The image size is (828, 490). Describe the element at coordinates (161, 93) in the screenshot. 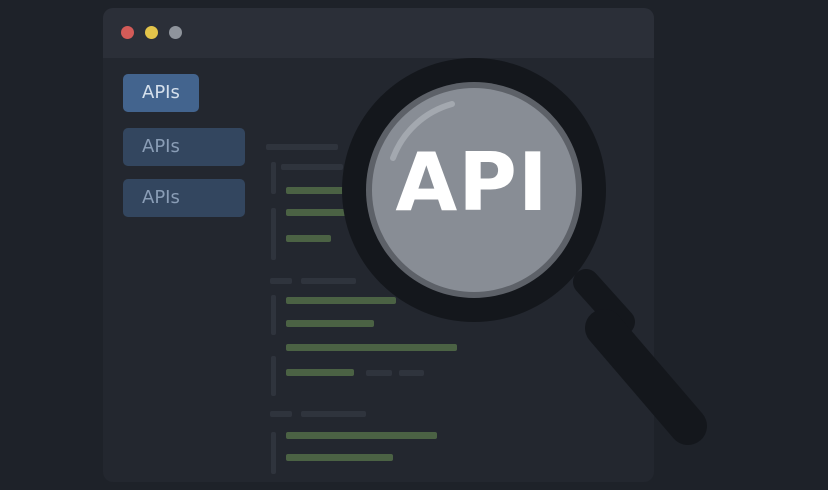

I see `sidebar-item-apis-1: APIs` at that location.